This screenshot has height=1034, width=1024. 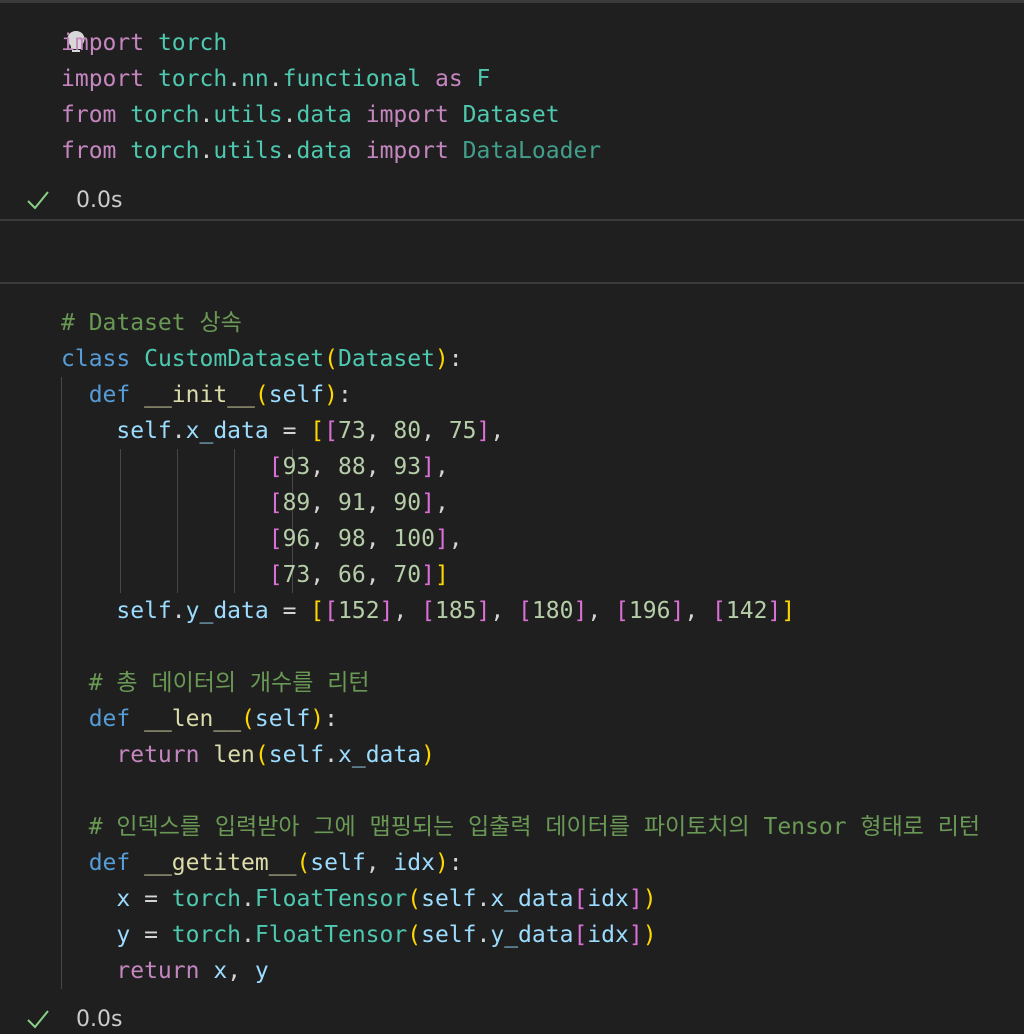 I want to click on code-token: 70, so click(x=407, y=575).